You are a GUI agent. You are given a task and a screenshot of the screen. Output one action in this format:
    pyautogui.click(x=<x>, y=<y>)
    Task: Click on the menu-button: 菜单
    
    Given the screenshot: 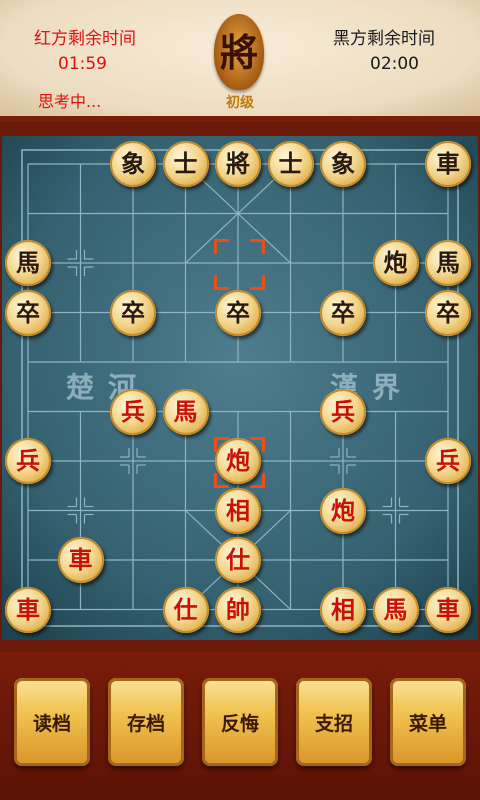 What is the action you would take?
    pyautogui.click(x=428, y=722)
    